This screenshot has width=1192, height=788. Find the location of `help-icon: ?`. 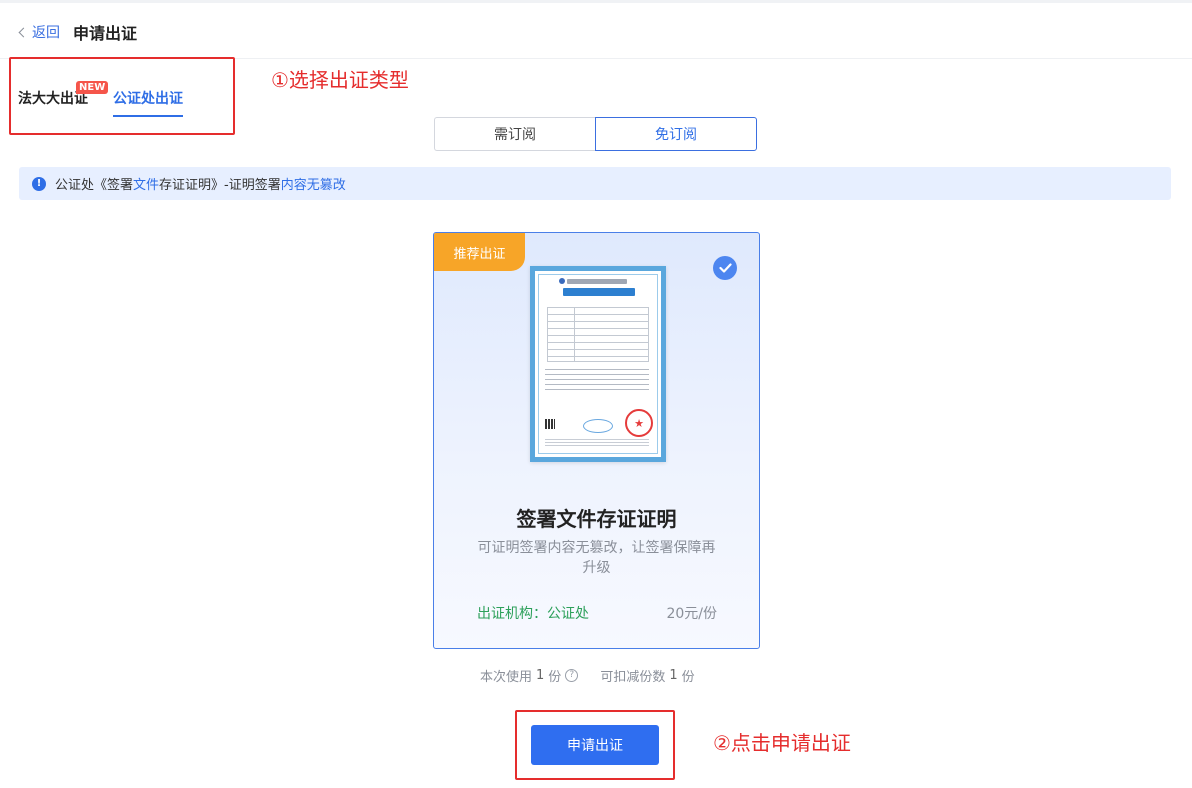

help-icon: ? is located at coordinates (572, 675).